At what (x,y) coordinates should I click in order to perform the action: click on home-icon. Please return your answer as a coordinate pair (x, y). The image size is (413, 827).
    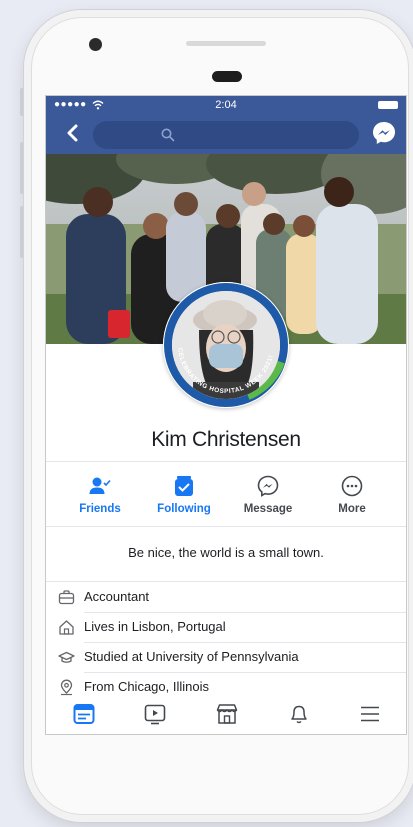
    Looking at the image, I should click on (66, 627).